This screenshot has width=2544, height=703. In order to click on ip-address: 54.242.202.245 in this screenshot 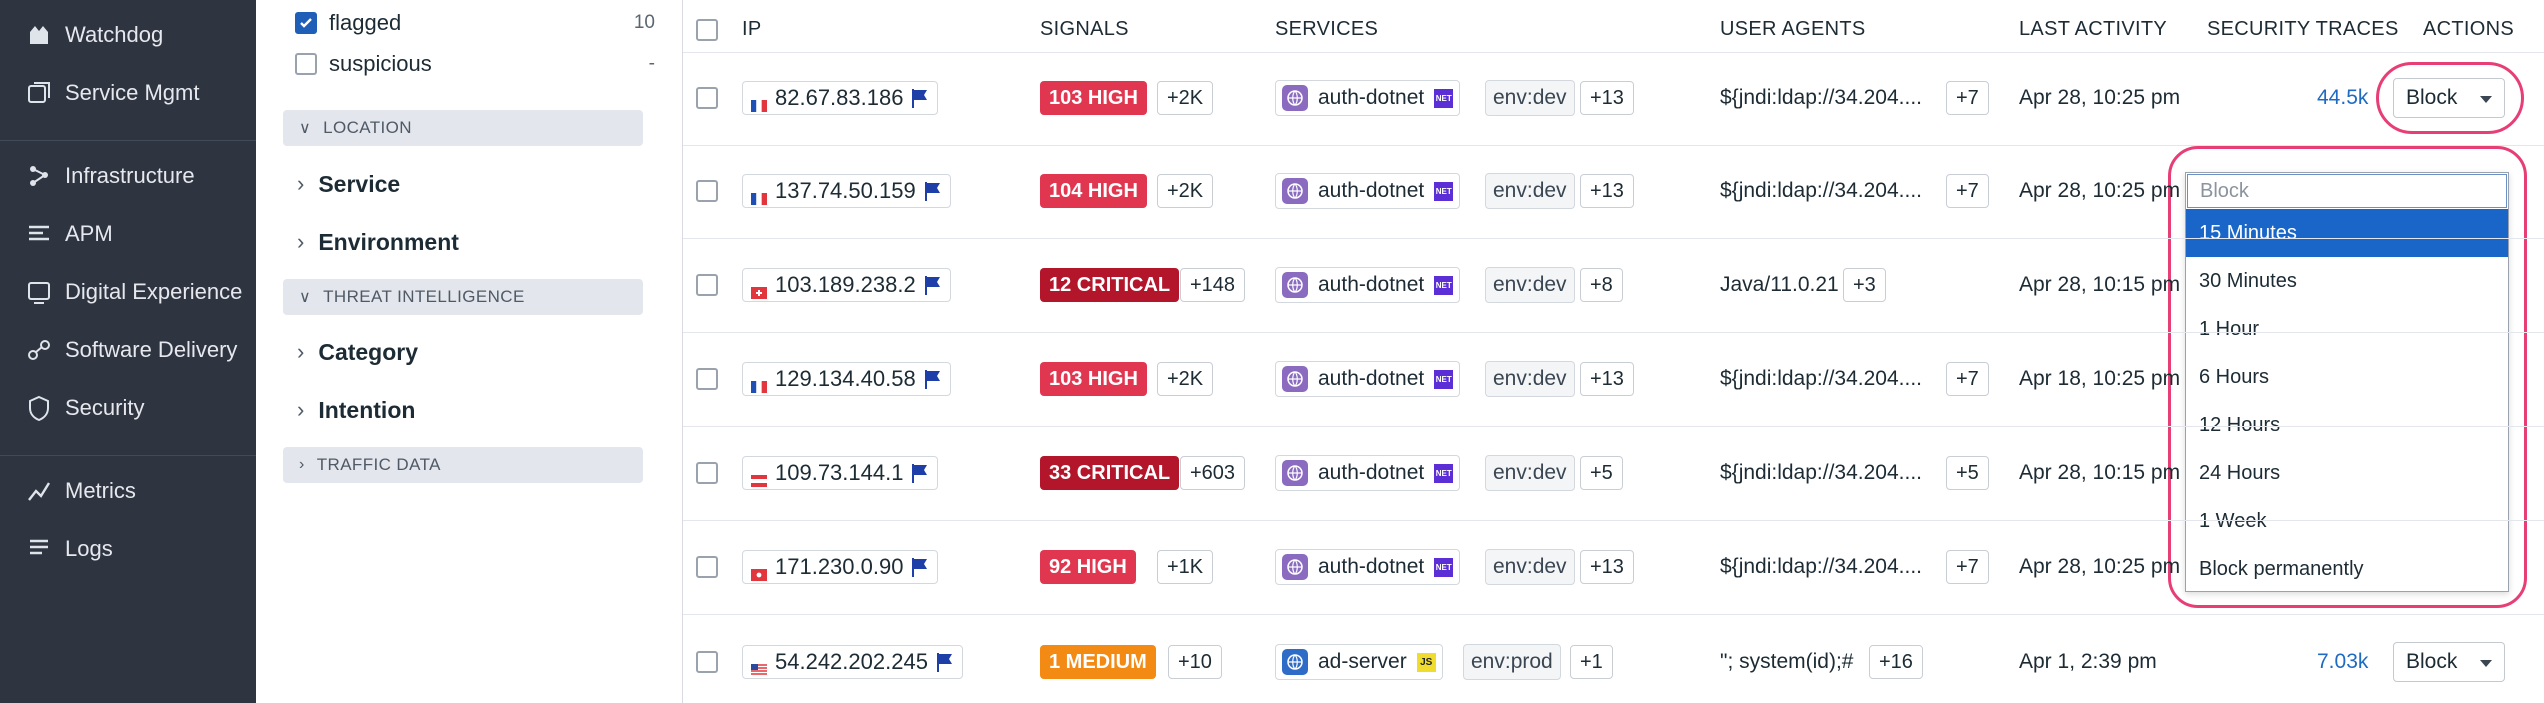, I will do `click(852, 662)`.